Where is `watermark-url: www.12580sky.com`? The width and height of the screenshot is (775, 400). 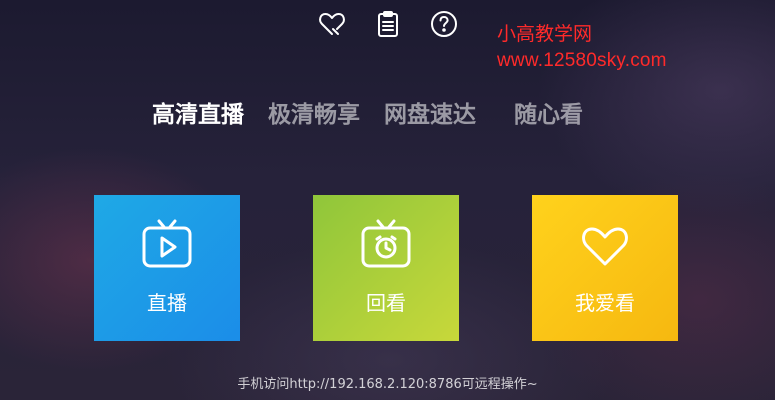
watermark-url: www.12580sky.com is located at coordinates (582, 60).